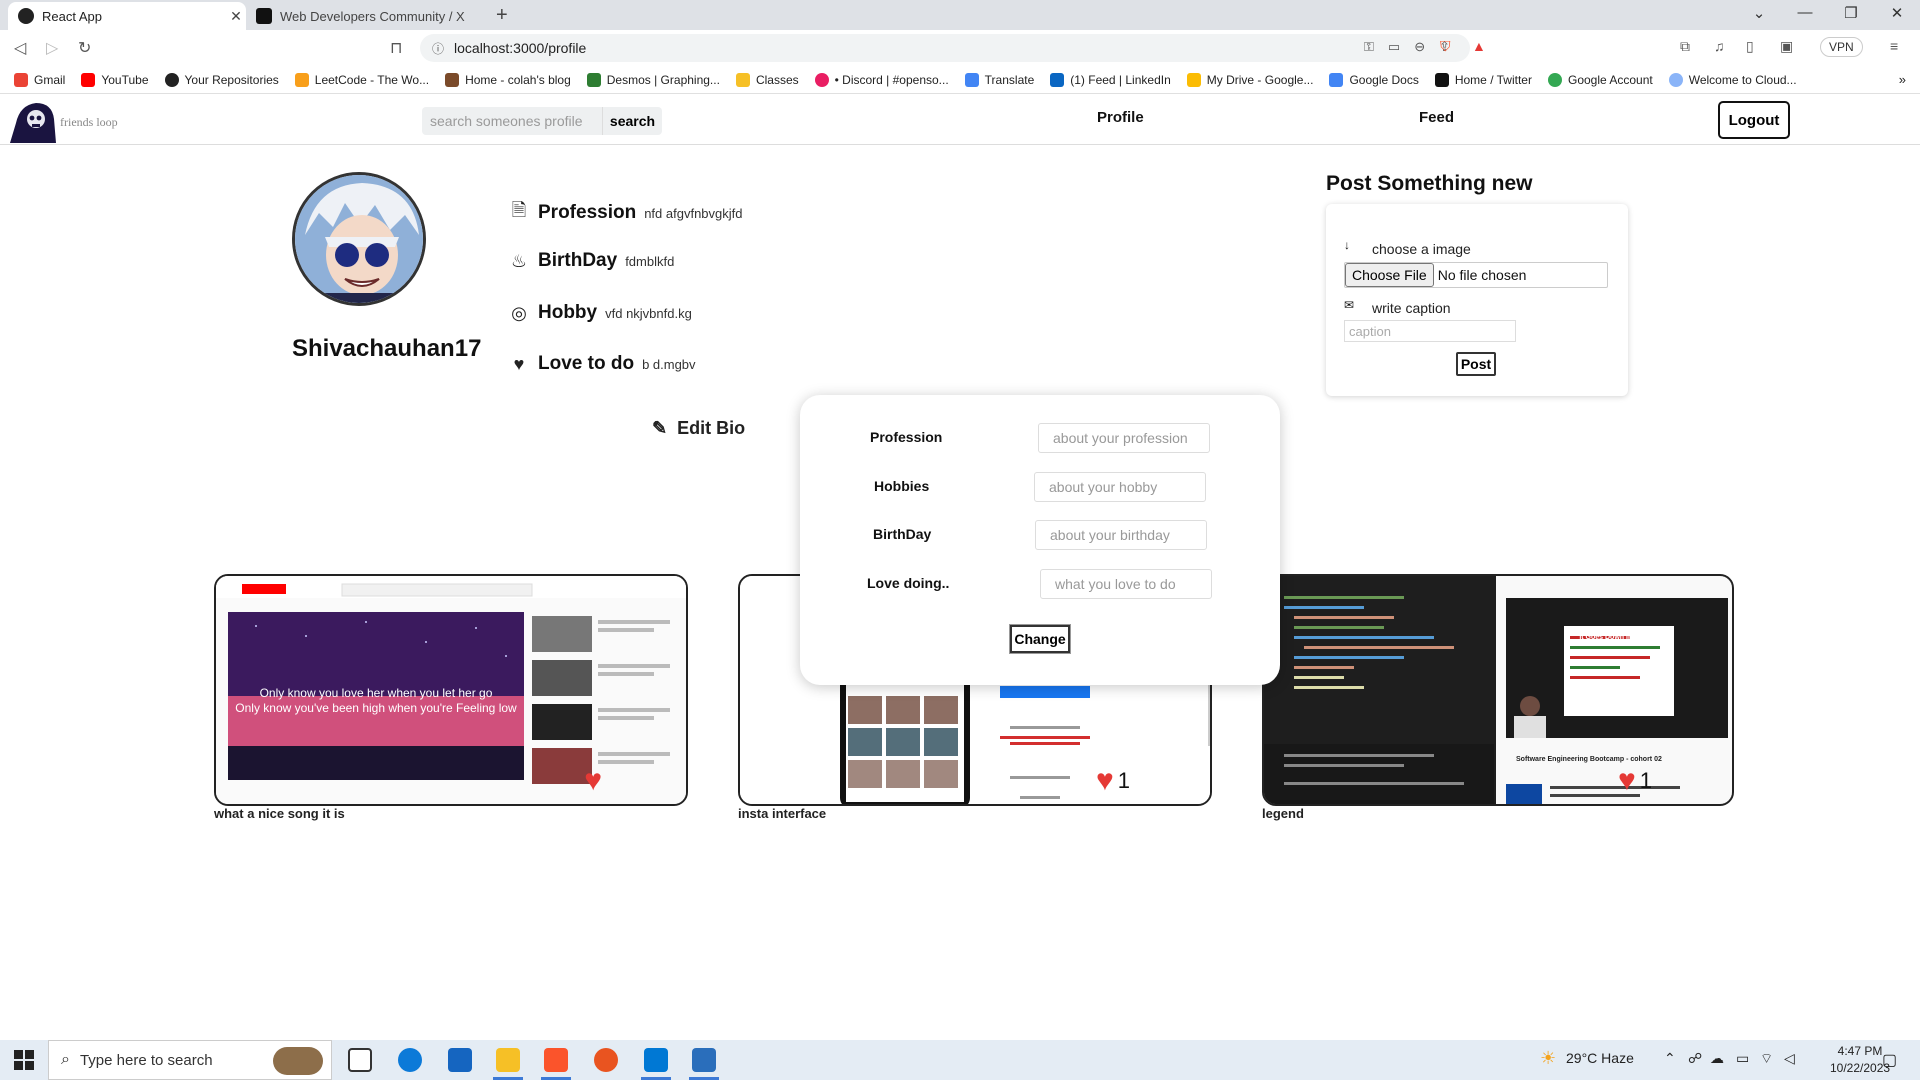 The image size is (1920, 1080). What do you see at coordinates (115, 79) in the screenshot?
I see `bookmark-youtube: YouTube` at bounding box center [115, 79].